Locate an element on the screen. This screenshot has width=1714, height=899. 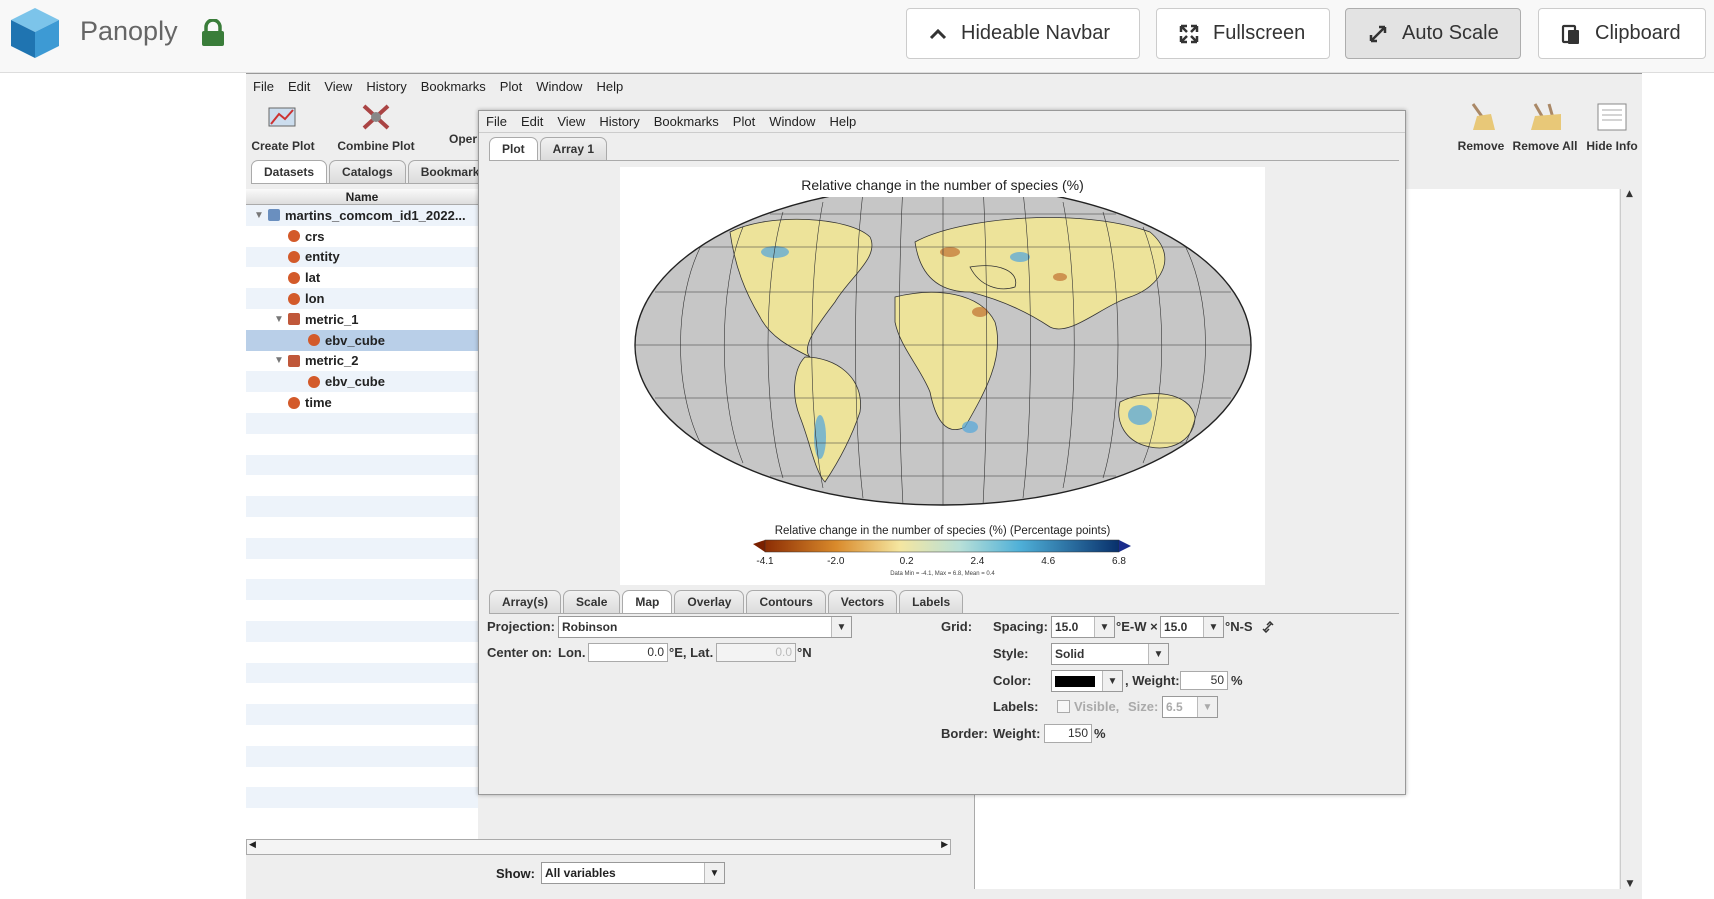
group-icon is located at coordinates (294, 360).